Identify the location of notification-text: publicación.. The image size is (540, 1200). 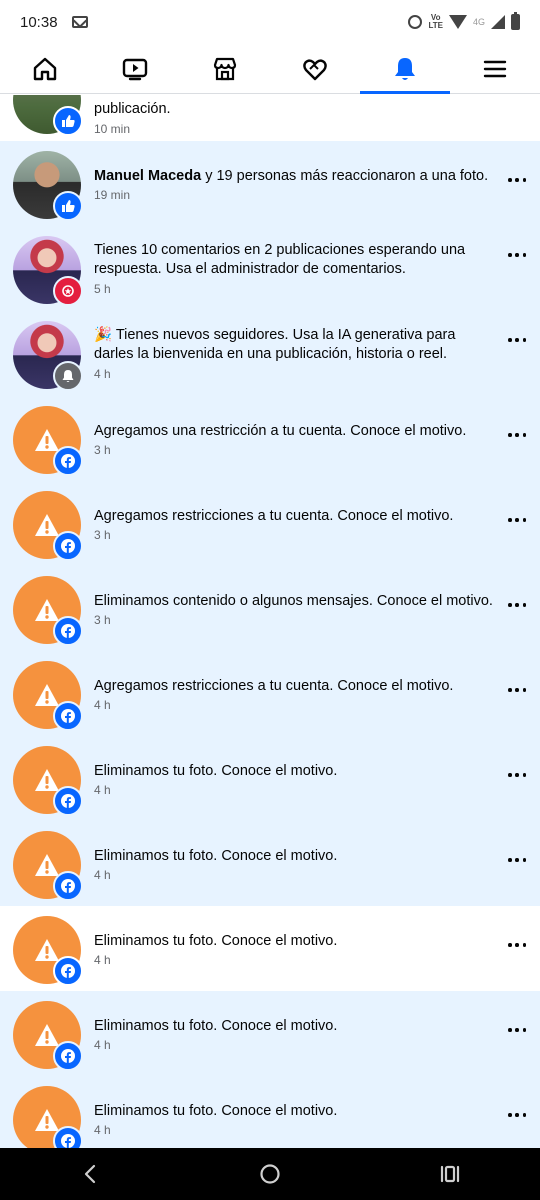
(132, 109).